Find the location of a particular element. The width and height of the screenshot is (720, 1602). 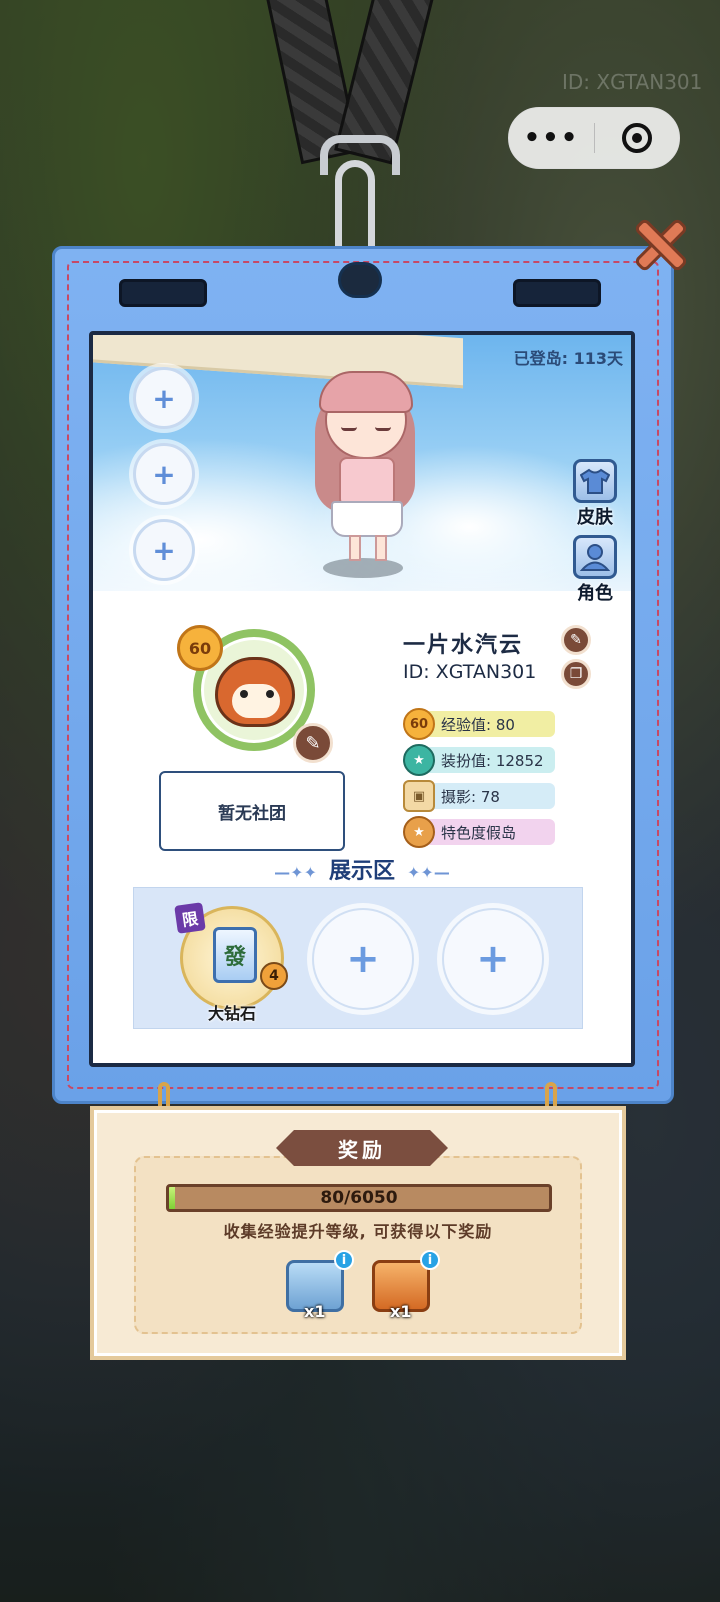

role-button: 角色 is located at coordinates (595, 570).